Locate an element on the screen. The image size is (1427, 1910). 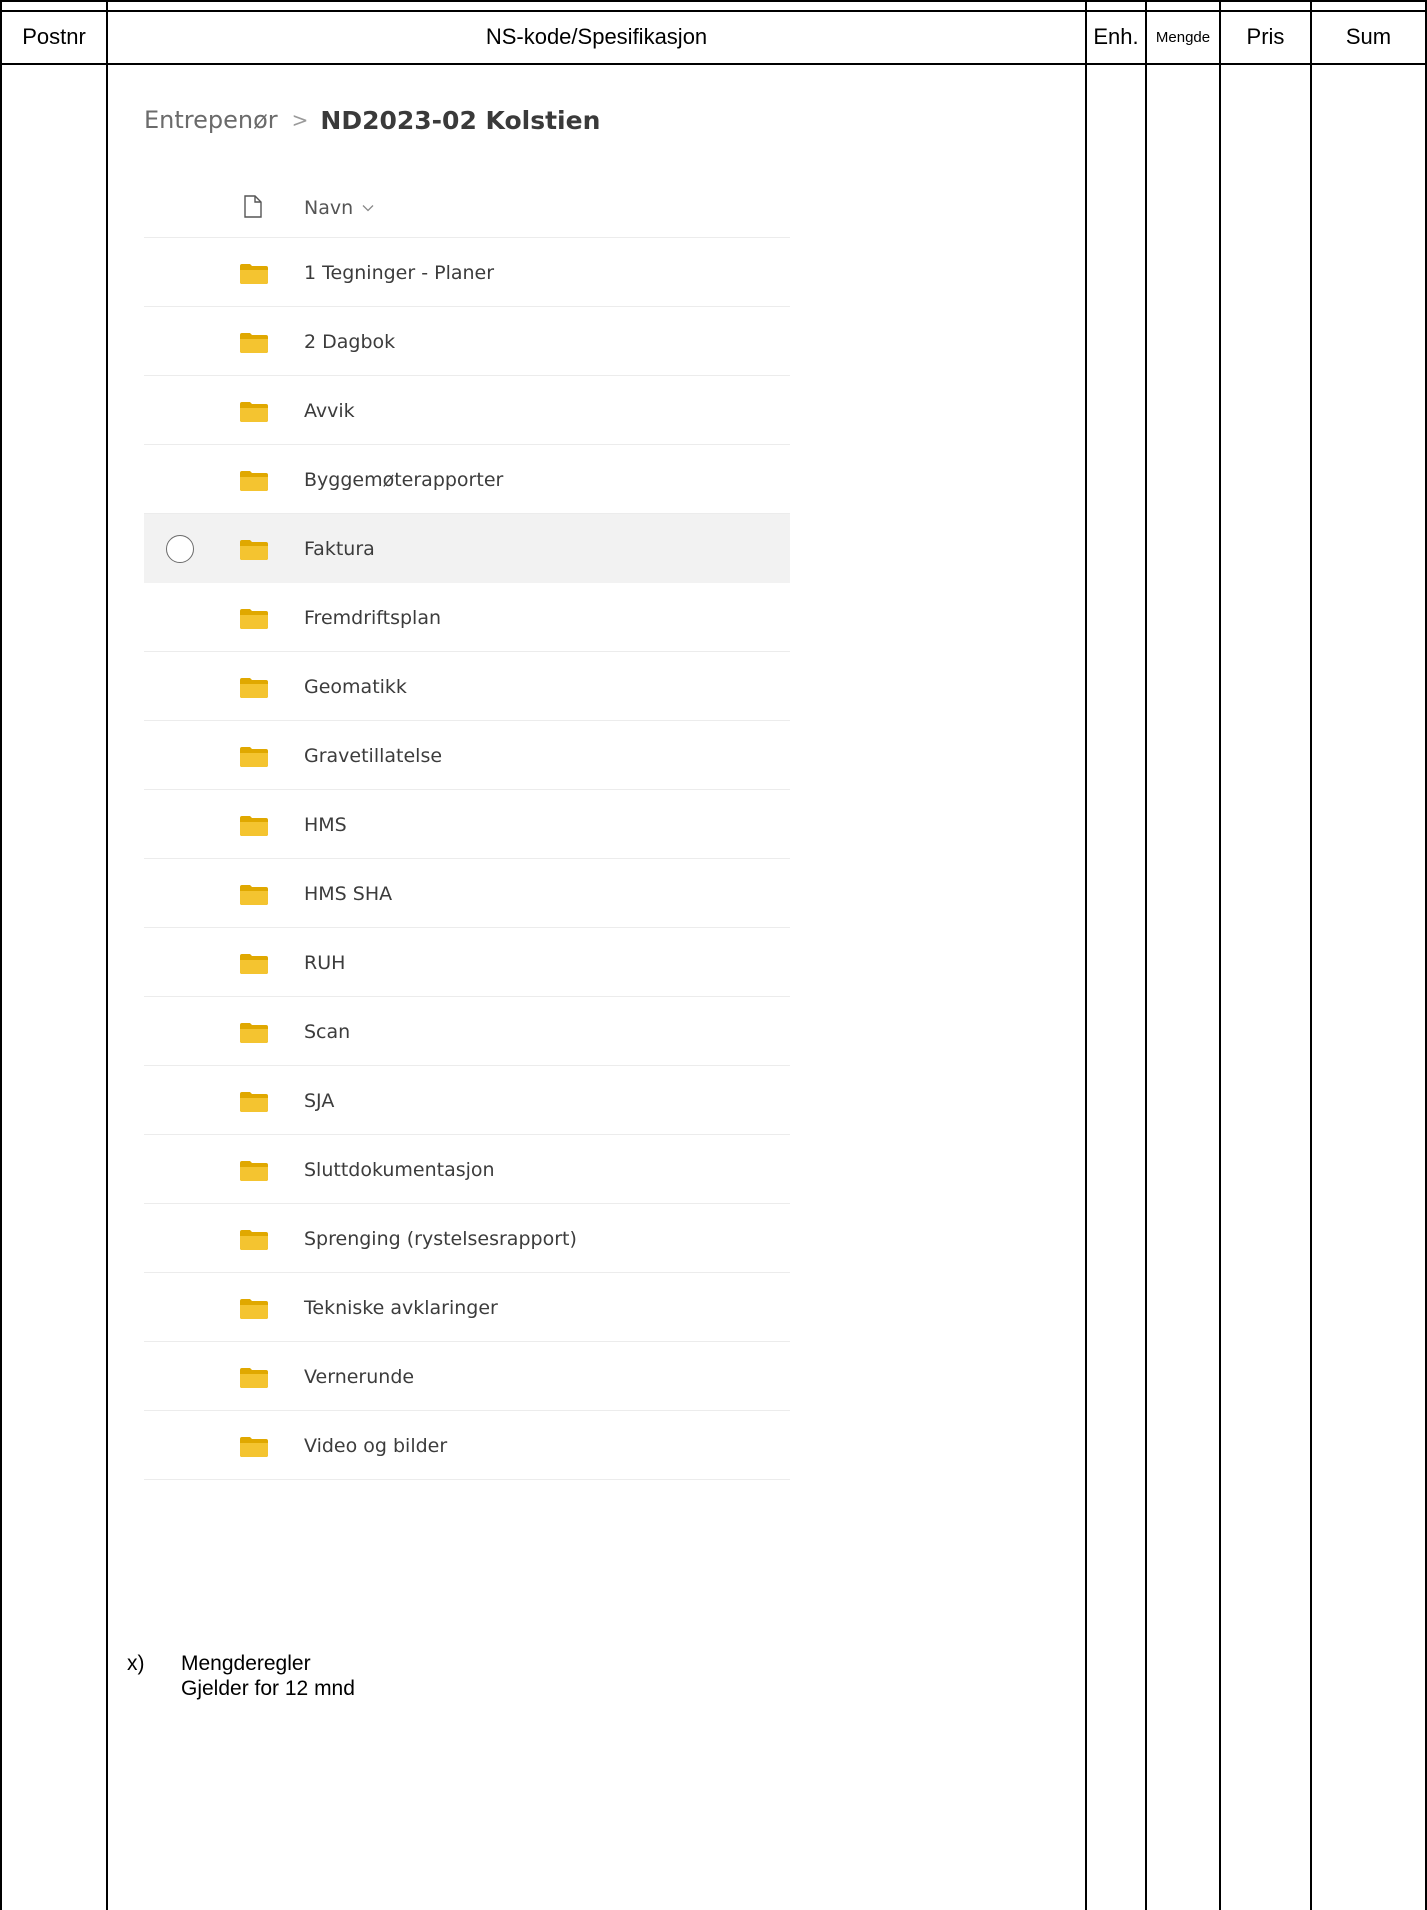
folder-row: HMS is located at coordinates (467, 824).